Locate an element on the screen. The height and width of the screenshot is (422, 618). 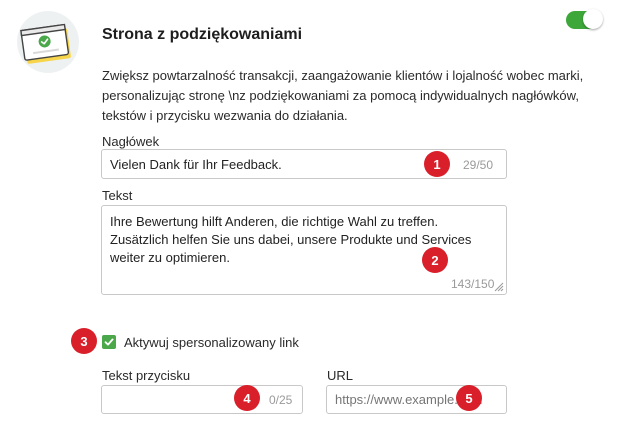
annotation-badge-2: 2 is located at coordinates (435, 260).